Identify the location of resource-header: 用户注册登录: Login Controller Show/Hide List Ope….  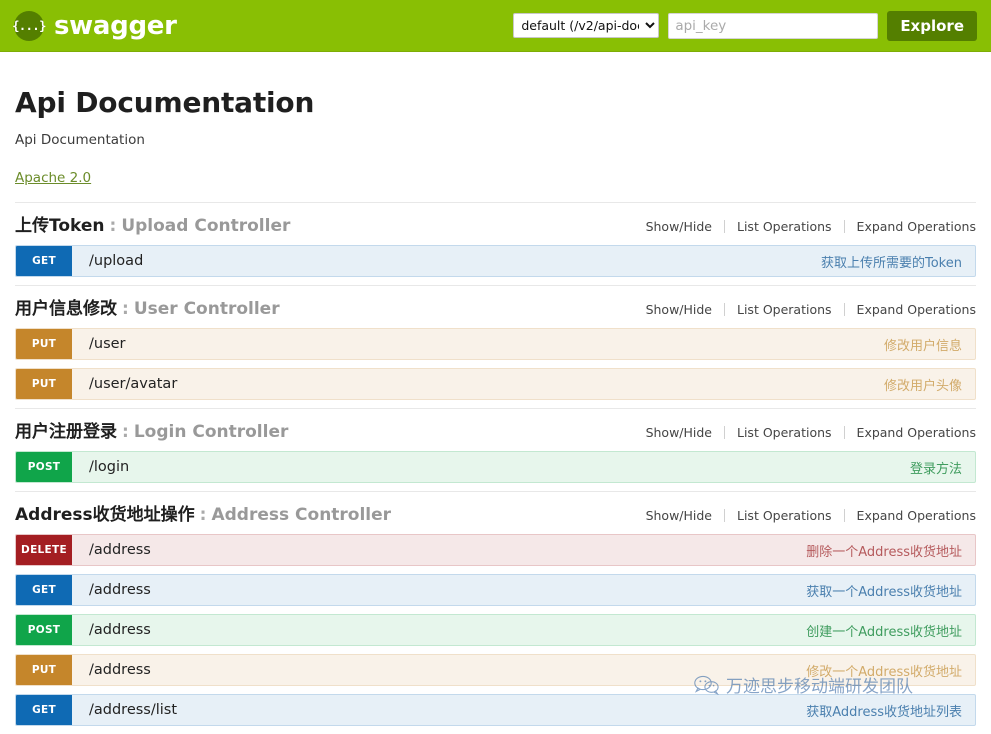
(495, 429).